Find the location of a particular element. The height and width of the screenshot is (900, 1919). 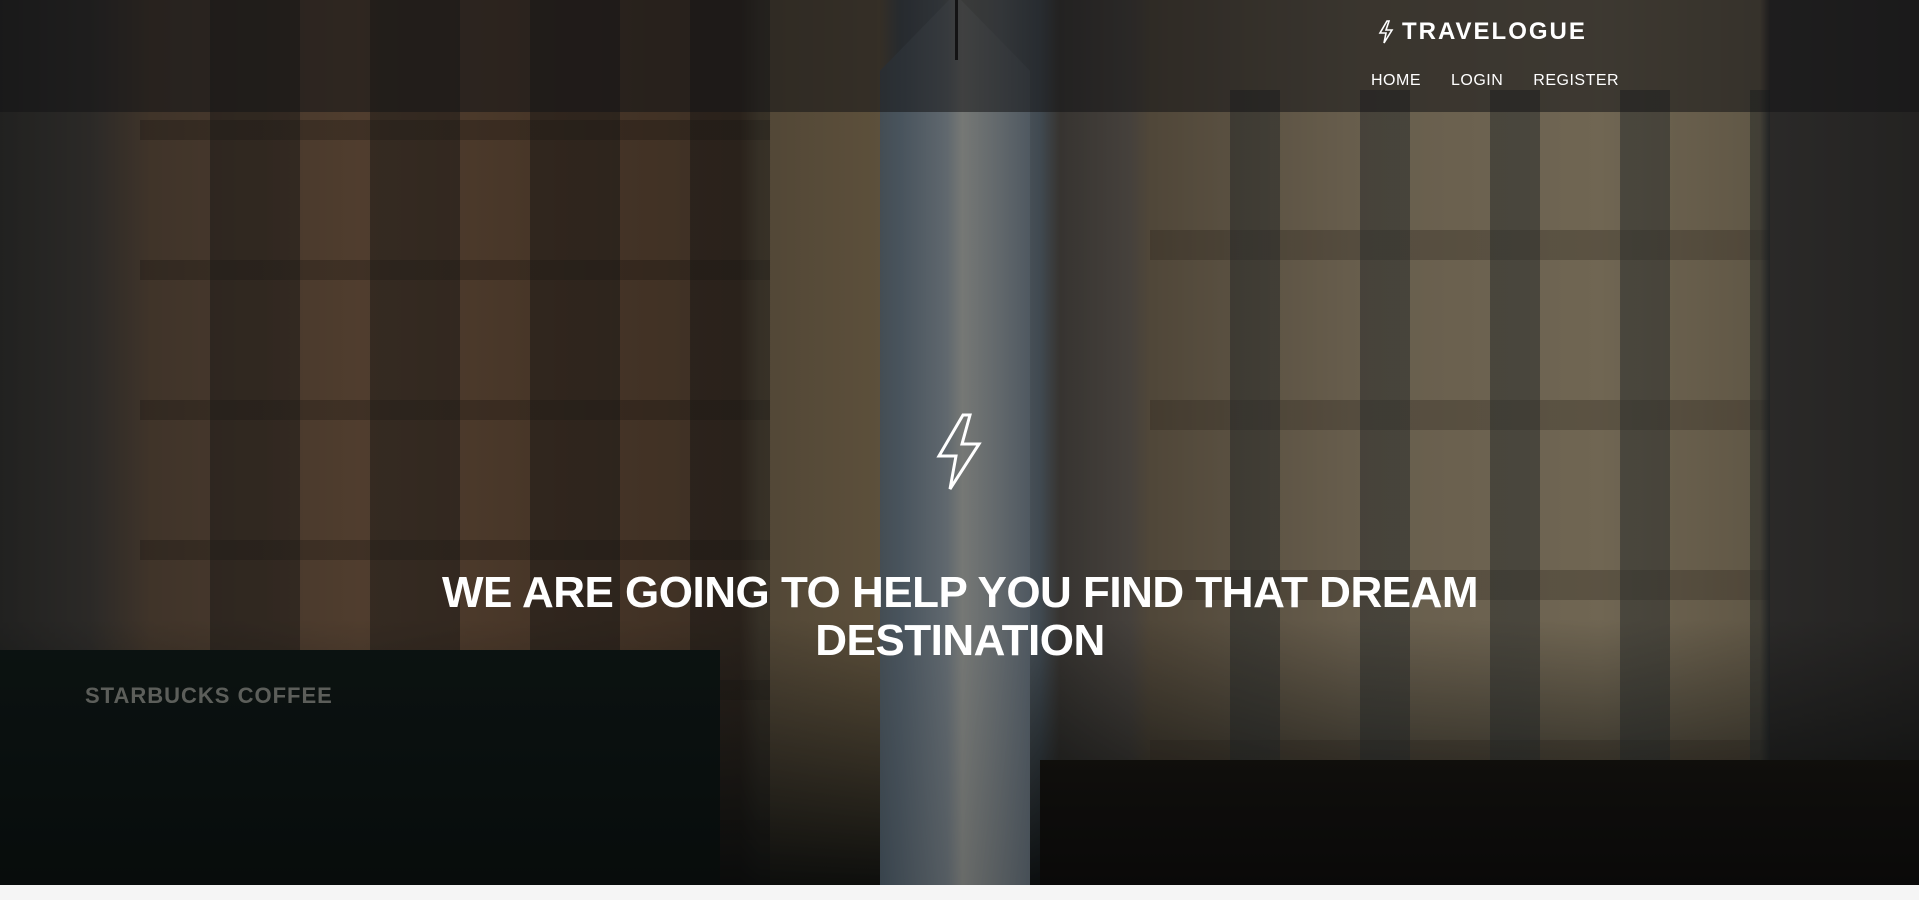

brand-logo: TRAVELOGUE is located at coordinates (1482, 32).